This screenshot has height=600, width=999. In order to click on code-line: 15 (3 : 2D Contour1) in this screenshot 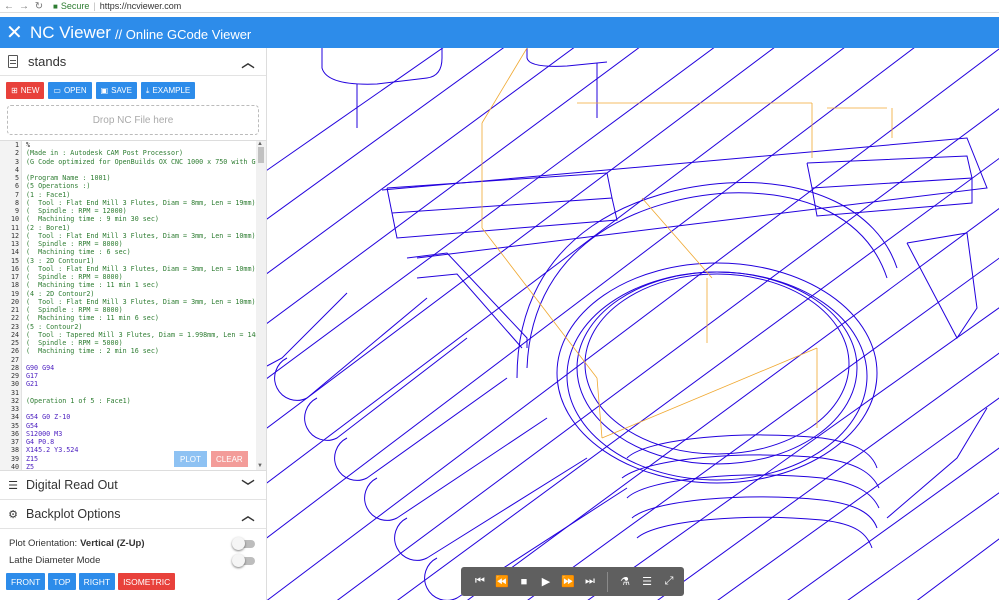, I will do `click(128, 261)`.